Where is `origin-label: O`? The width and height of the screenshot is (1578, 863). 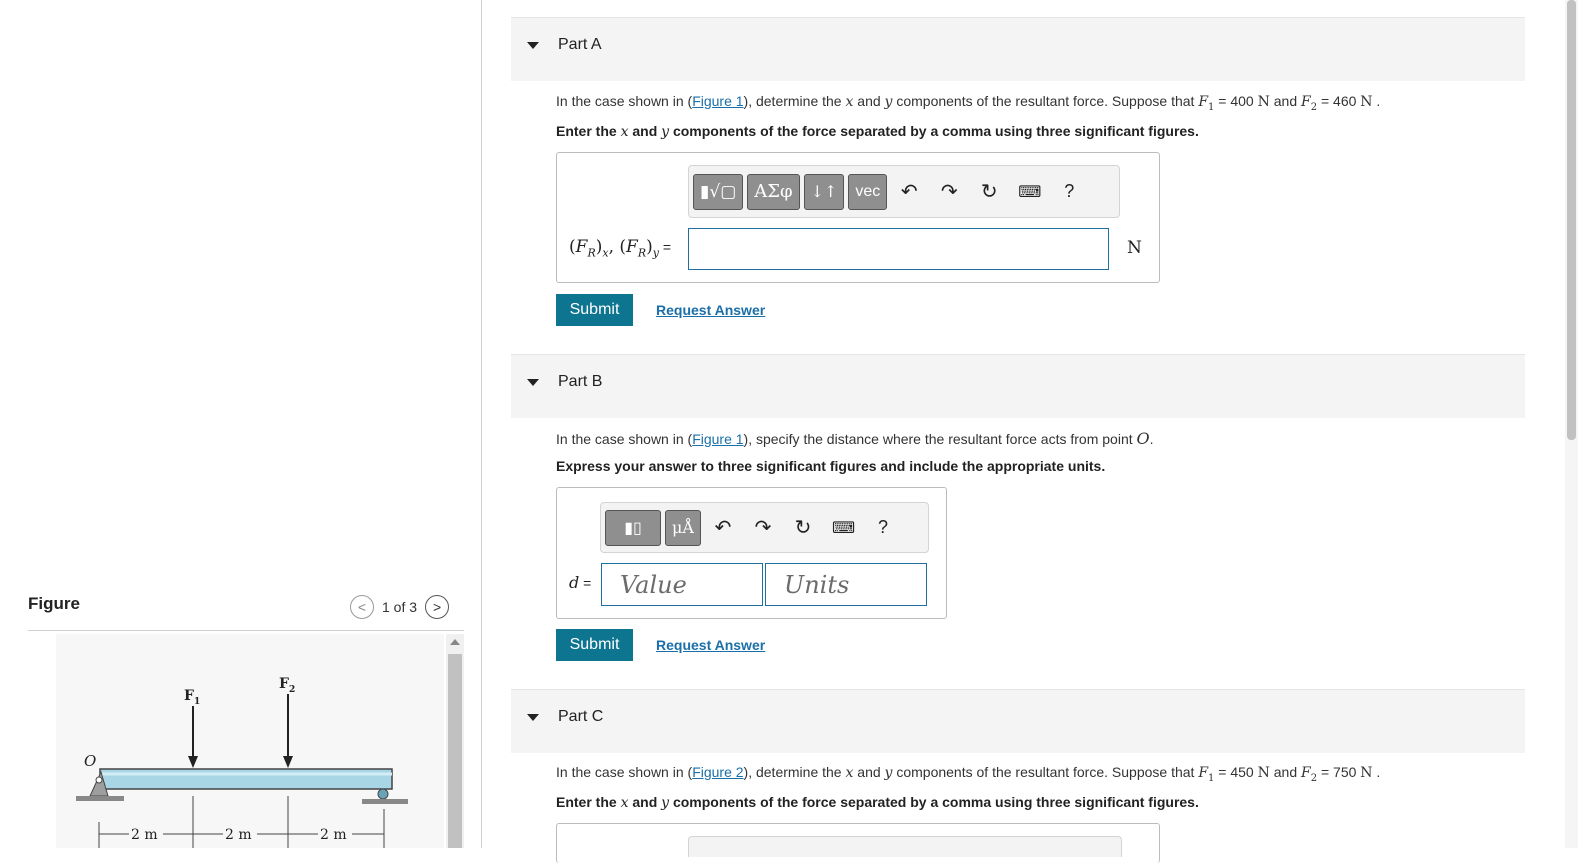 origin-label: O is located at coordinates (90, 761).